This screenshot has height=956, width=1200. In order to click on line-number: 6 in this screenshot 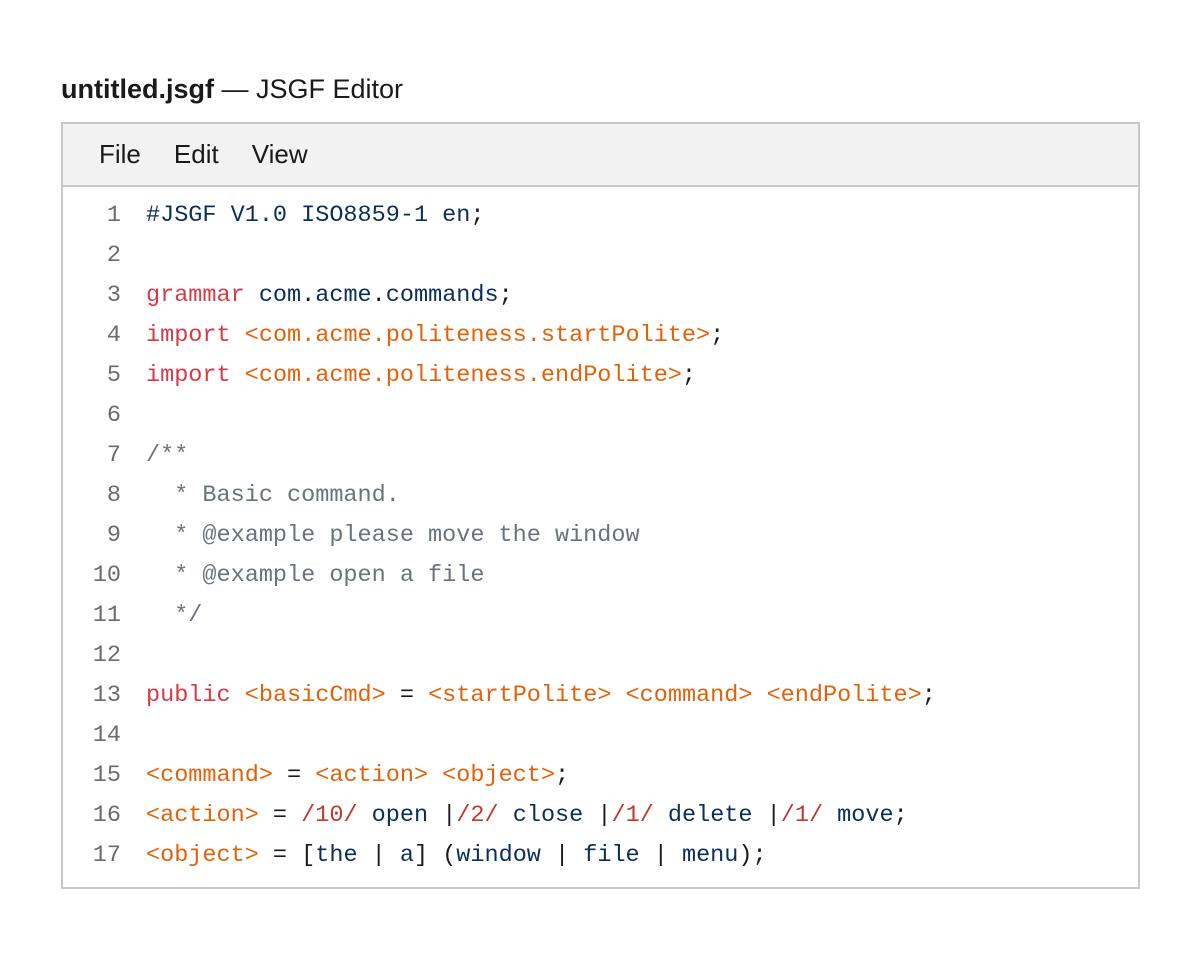, I will do `click(113, 415)`.